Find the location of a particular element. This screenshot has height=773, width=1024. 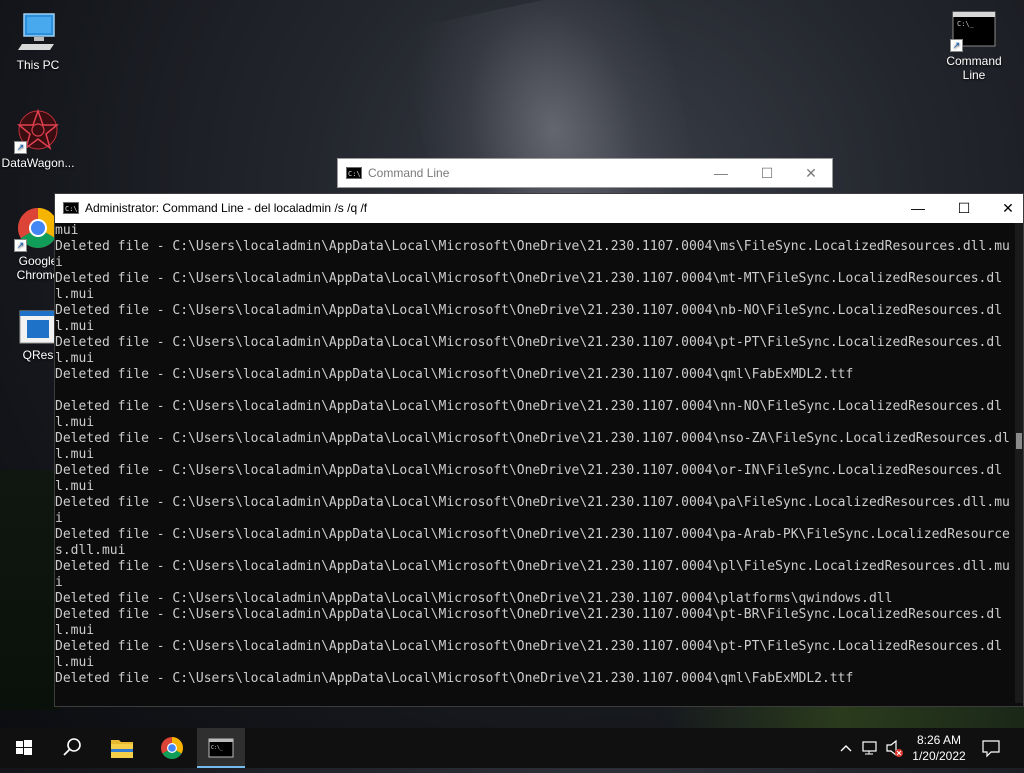

network-button is located at coordinates (871, 748).